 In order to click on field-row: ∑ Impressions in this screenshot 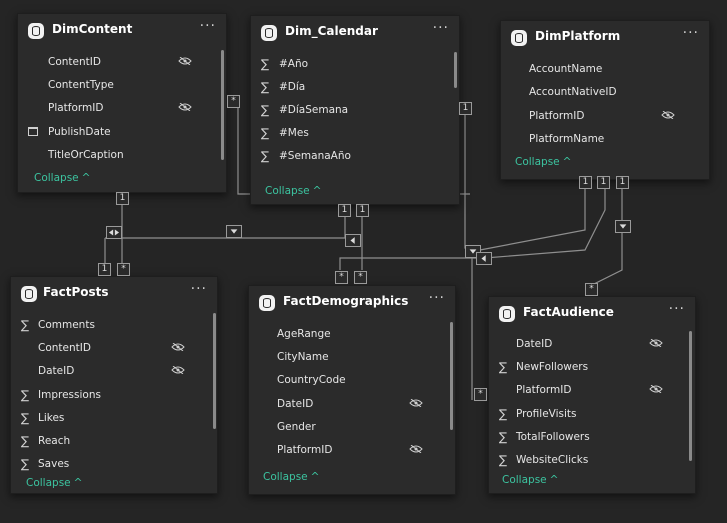, I will do `click(108, 395)`.